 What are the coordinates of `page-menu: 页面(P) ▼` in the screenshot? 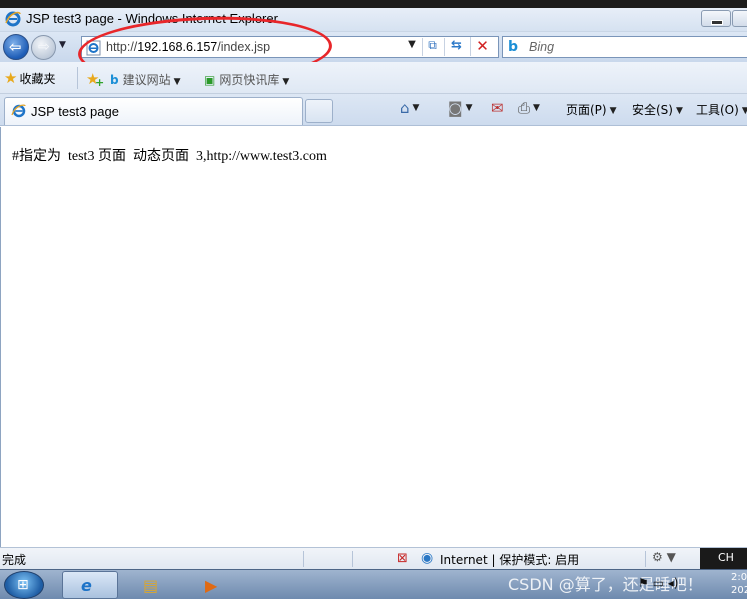 It's located at (591, 112).